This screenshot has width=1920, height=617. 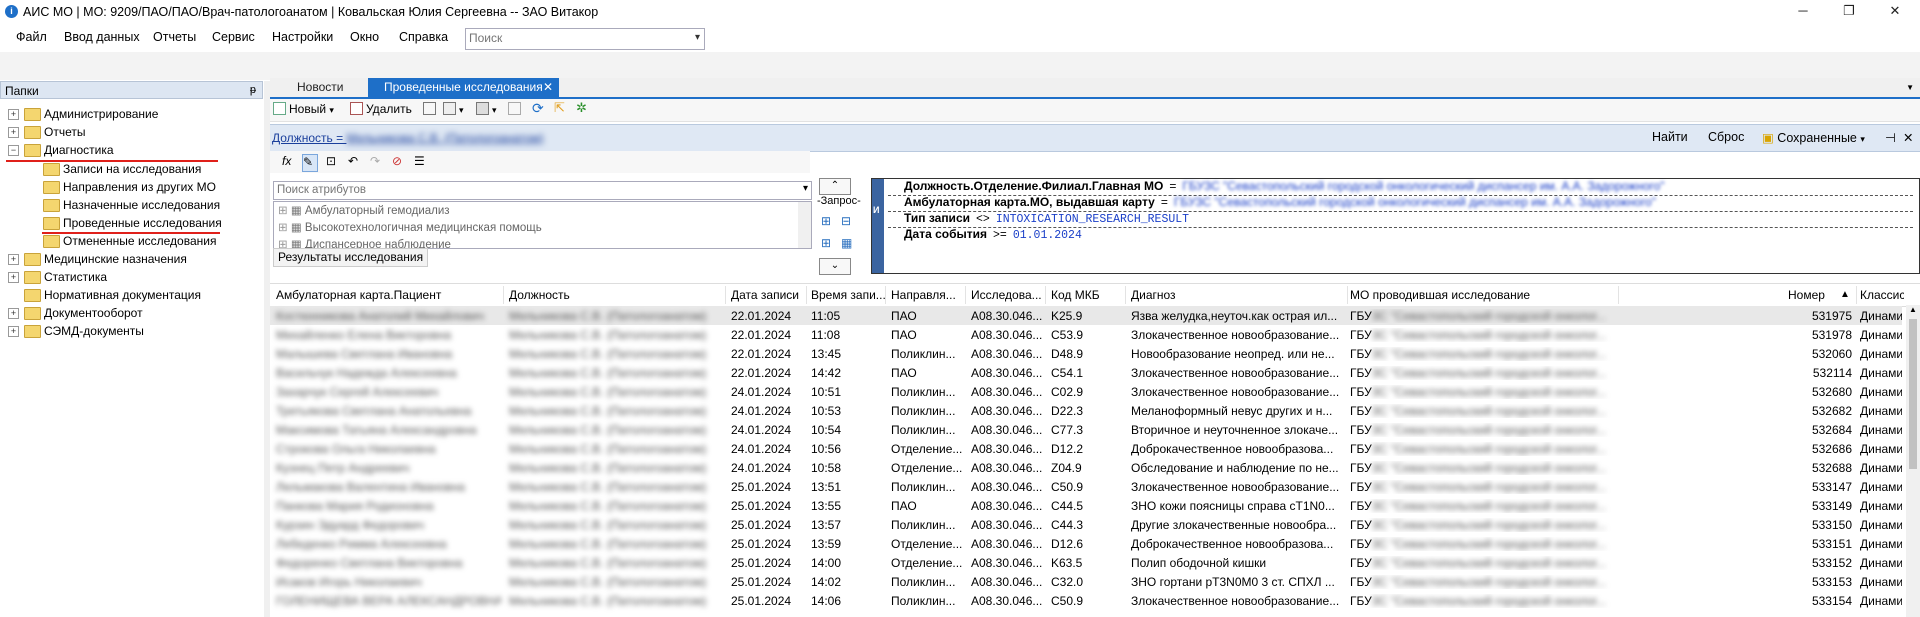 What do you see at coordinates (331, 162) in the screenshot?
I see `sql-icon: ⊡` at bounding box center [331, 162].